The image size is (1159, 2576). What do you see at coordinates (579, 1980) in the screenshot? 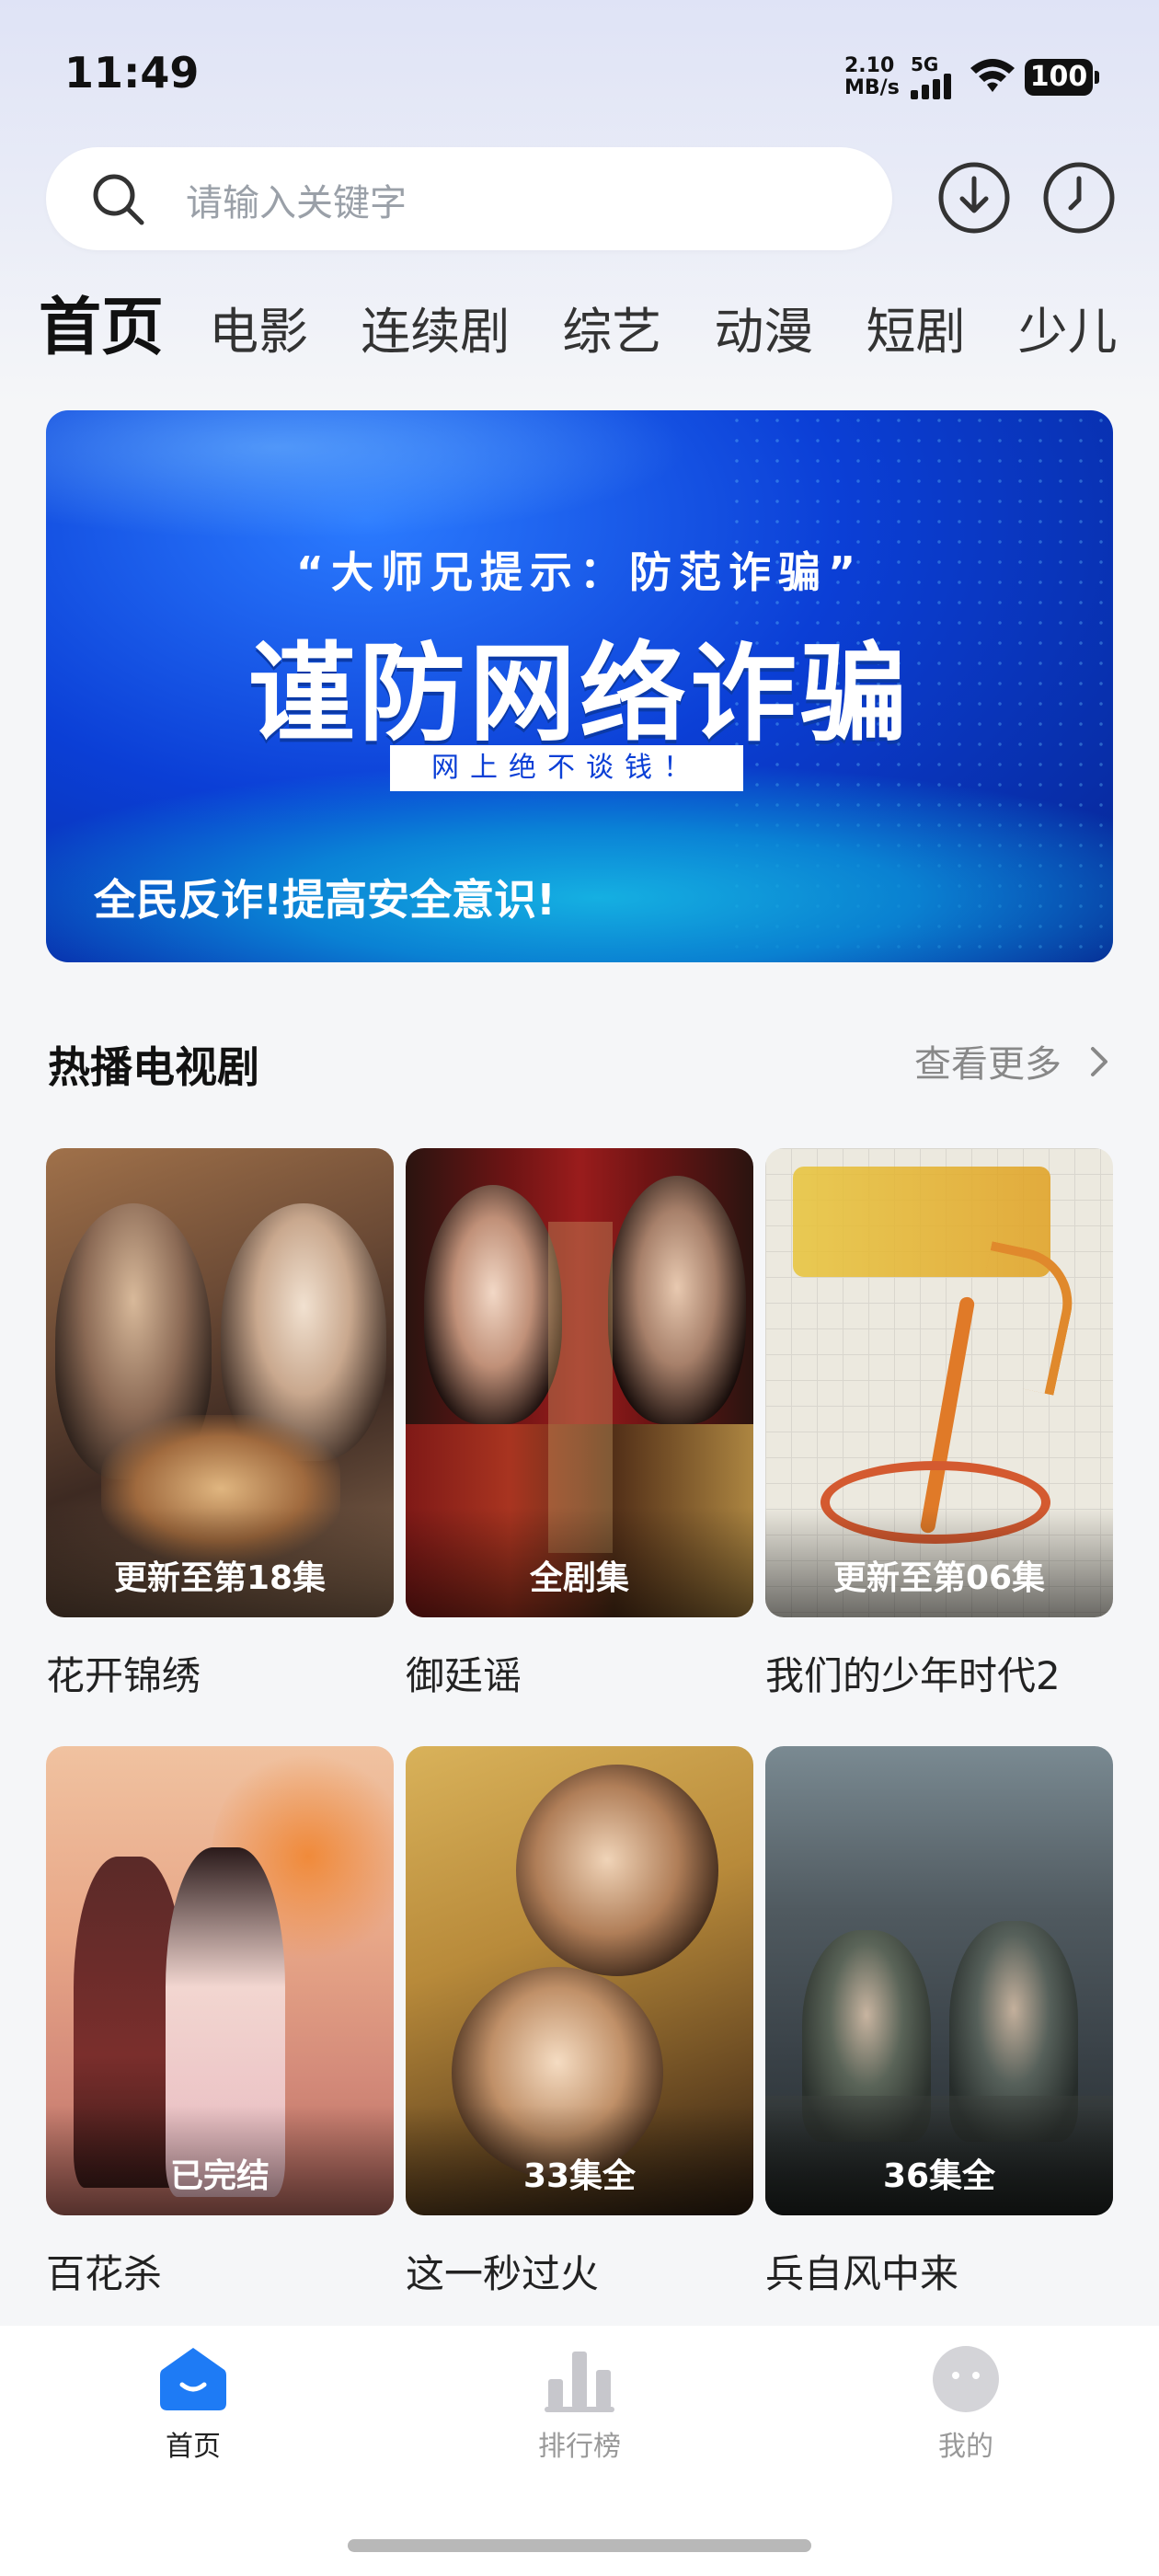
I see `show-poster: 33集全` at bounding box center [579, 1980].